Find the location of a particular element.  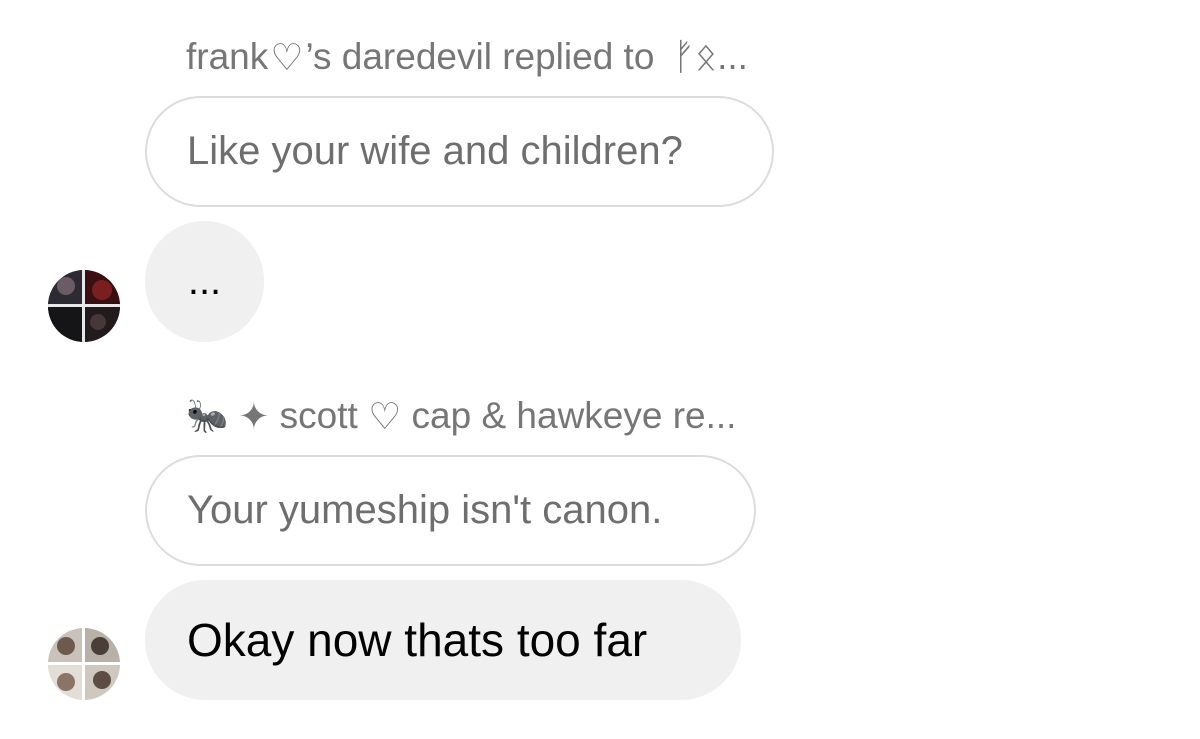

quoted-message-1: Like your wife and children? is located at coordinates (459, 151).